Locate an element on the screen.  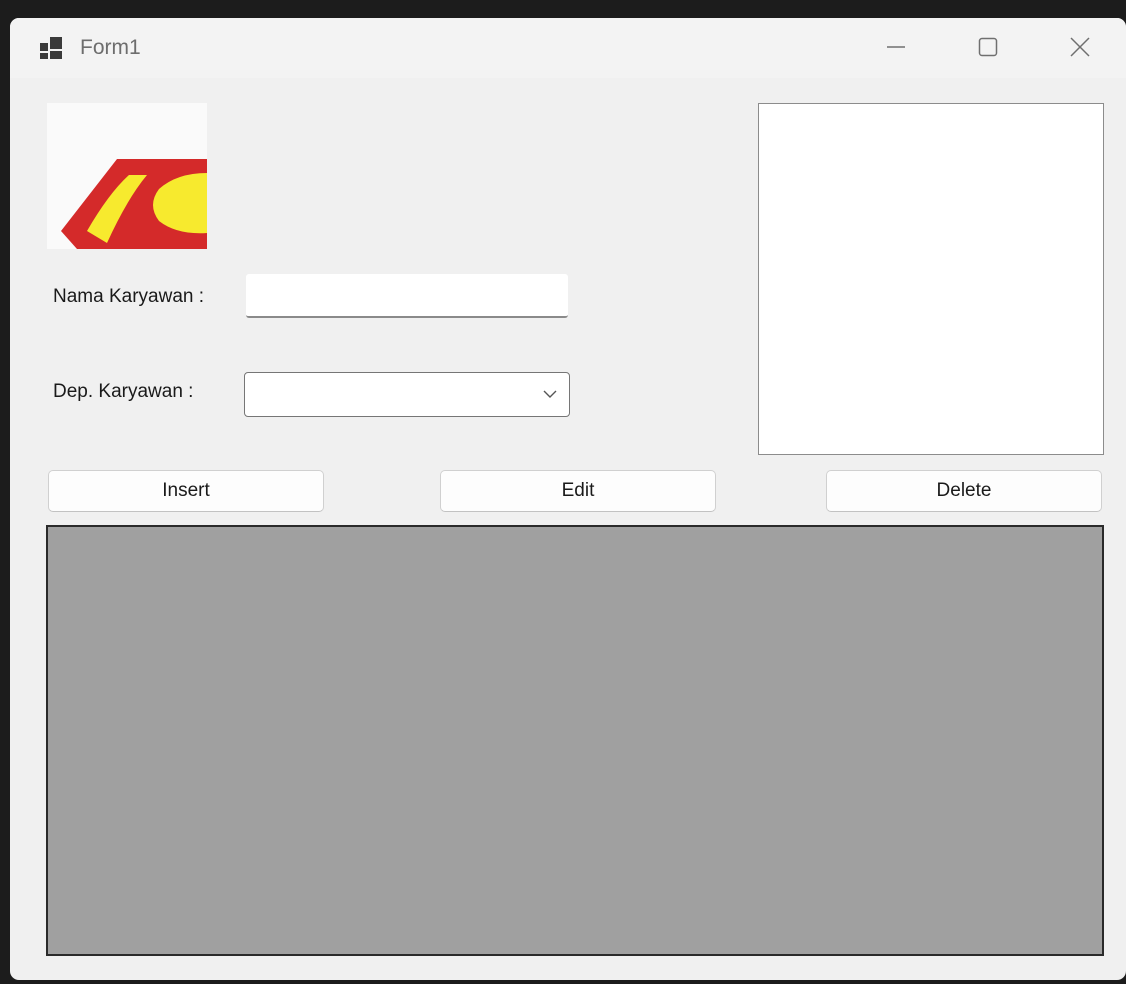
company-logo is located at coordinates (134, 204).